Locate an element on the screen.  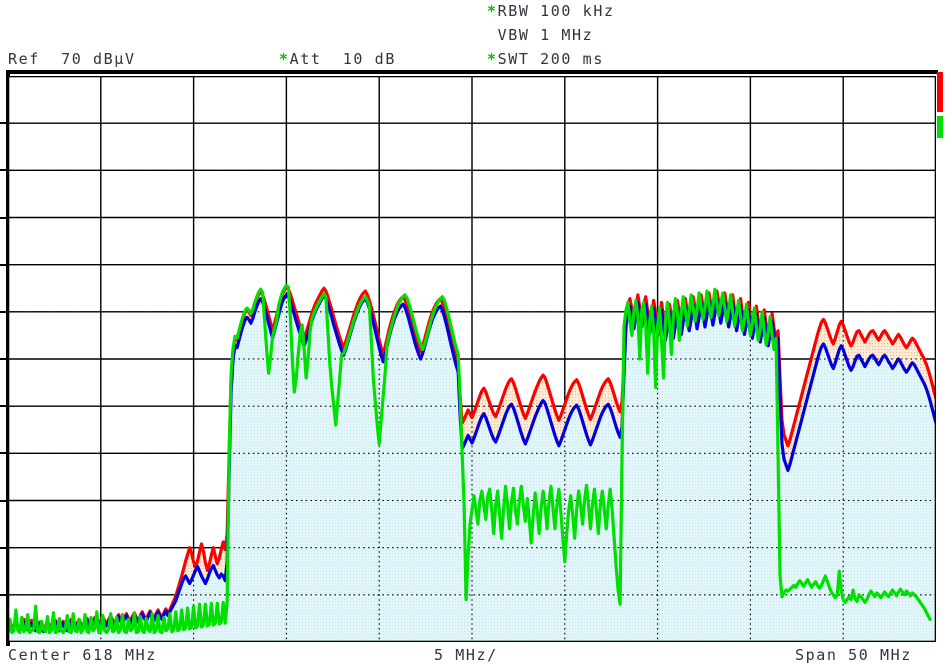
attenuation-setting: *Att 10 dB is located at coordinates (337, 59).